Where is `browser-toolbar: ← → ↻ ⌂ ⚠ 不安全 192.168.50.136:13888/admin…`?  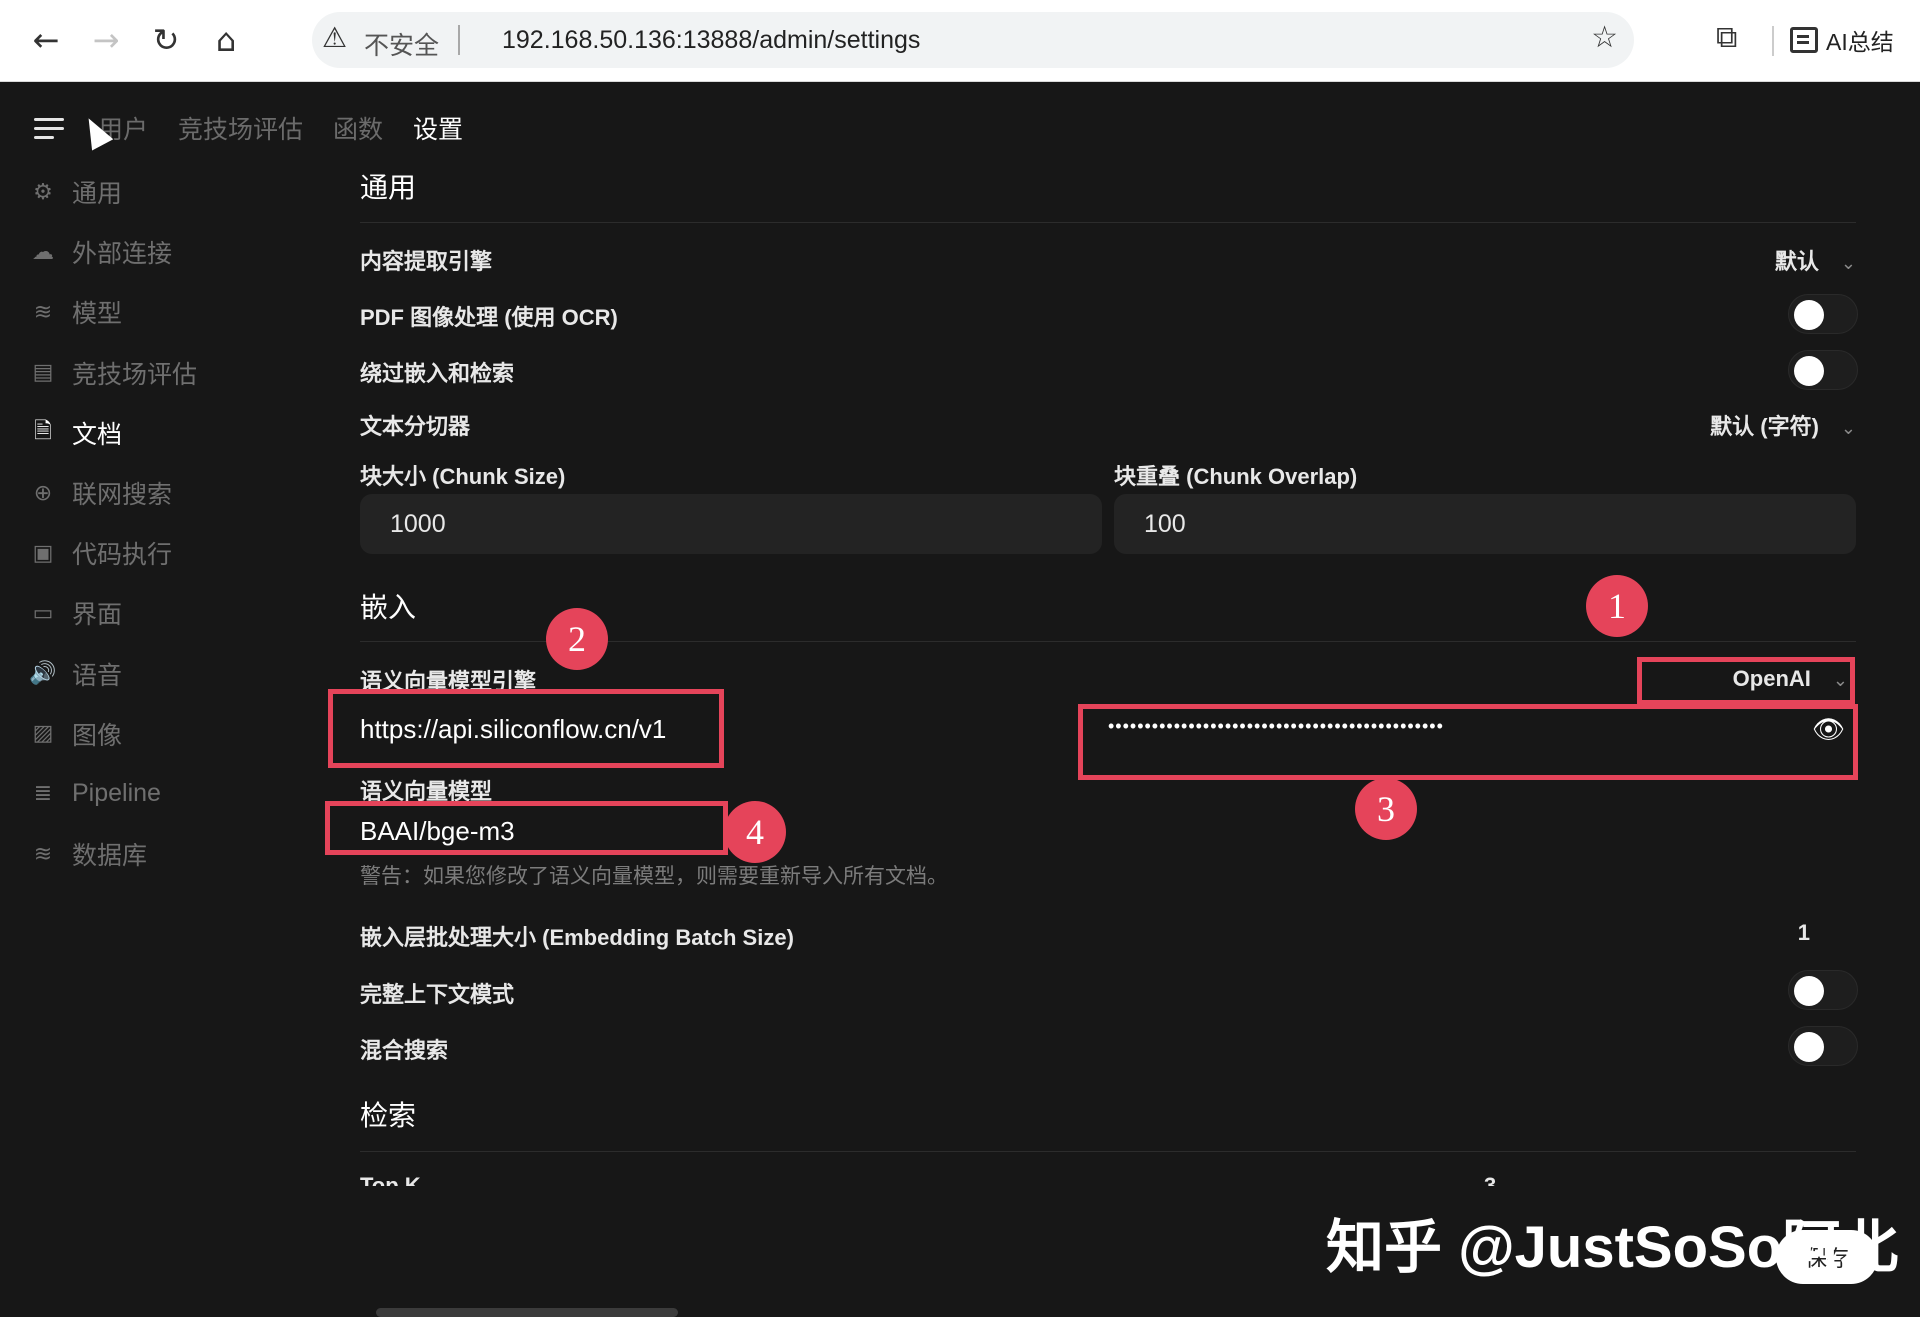 browser-toolbar: ← → ↻ ⌂ ⚠ 不安全 192.168.50.136:13888/admin… is located at coordinates (960, 41).